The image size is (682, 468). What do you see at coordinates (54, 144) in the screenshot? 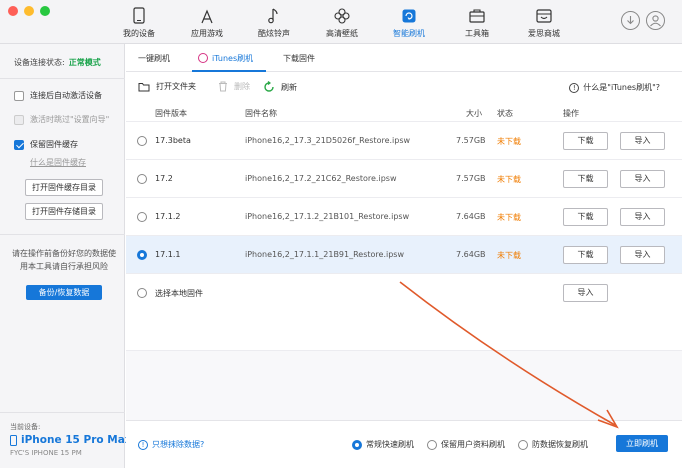
I see `option-label: 保留固件缓存` at bounding box center [54, 144].